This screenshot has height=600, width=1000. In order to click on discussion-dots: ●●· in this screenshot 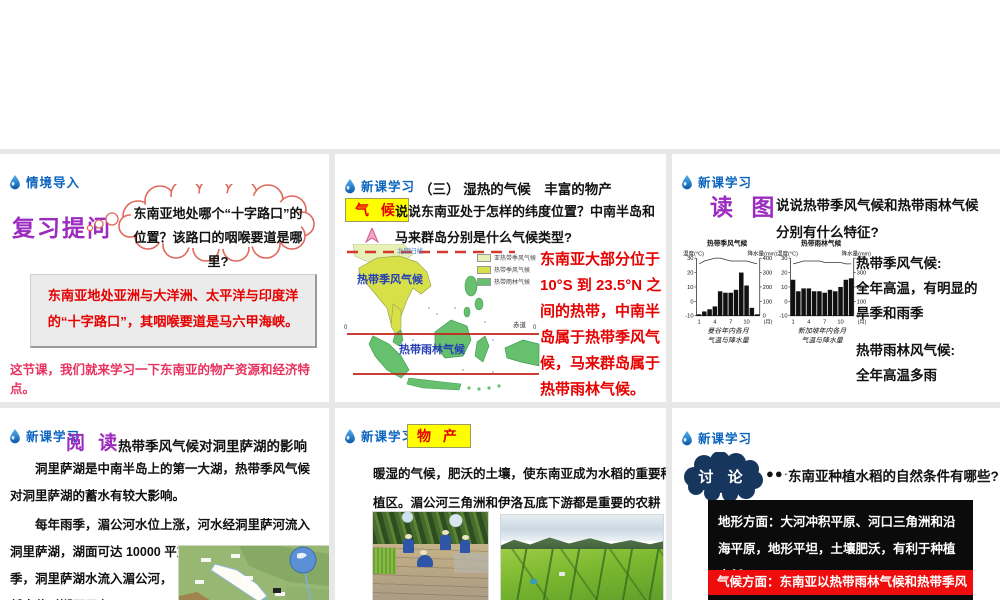, I will do `click(778, 473)`.